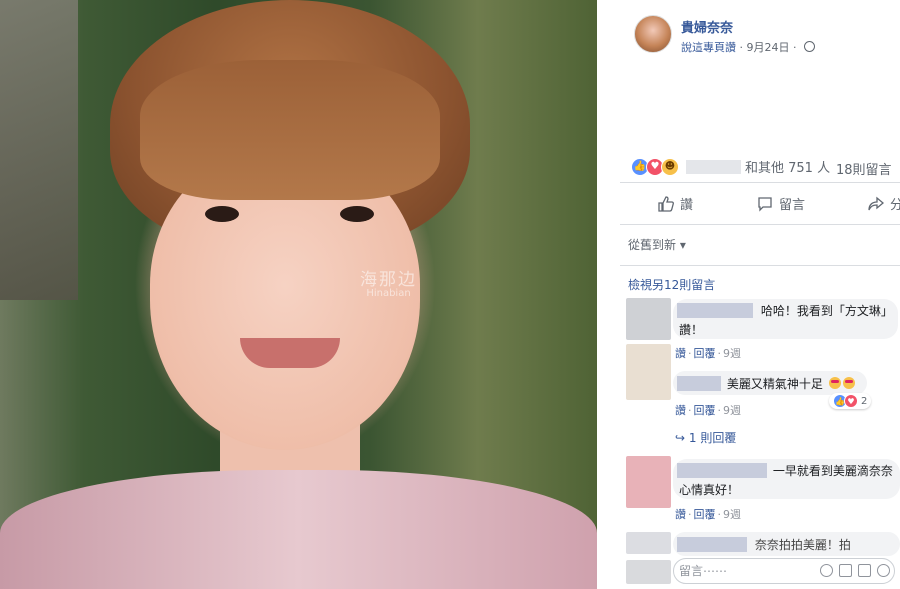 Image resolution: width=900 pixels, height=589 pixels. What do you see at coordinates (826, 311) in the screenshot?
I see `comment-text: 哈哈！我看到「方文琳」` at bounding box center [826, 311].